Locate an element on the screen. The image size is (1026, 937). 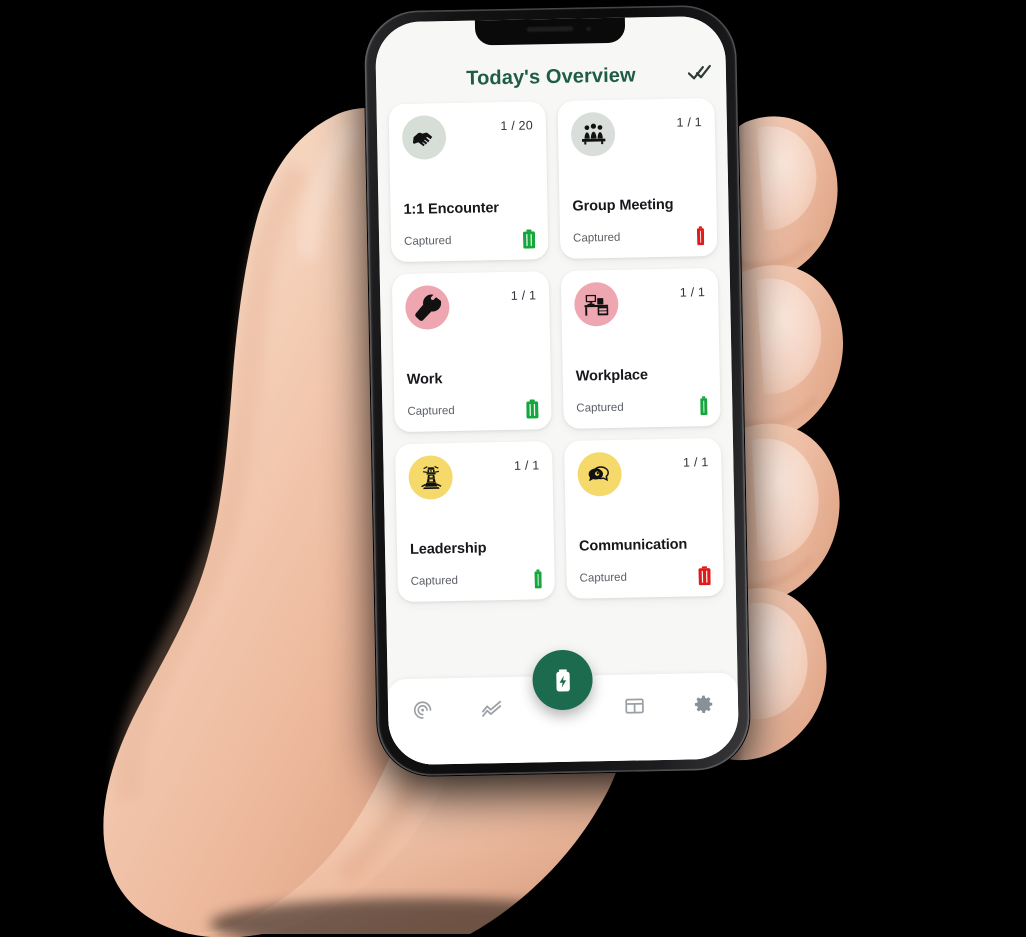
handshake-icon is located at coordinates (422, 139).